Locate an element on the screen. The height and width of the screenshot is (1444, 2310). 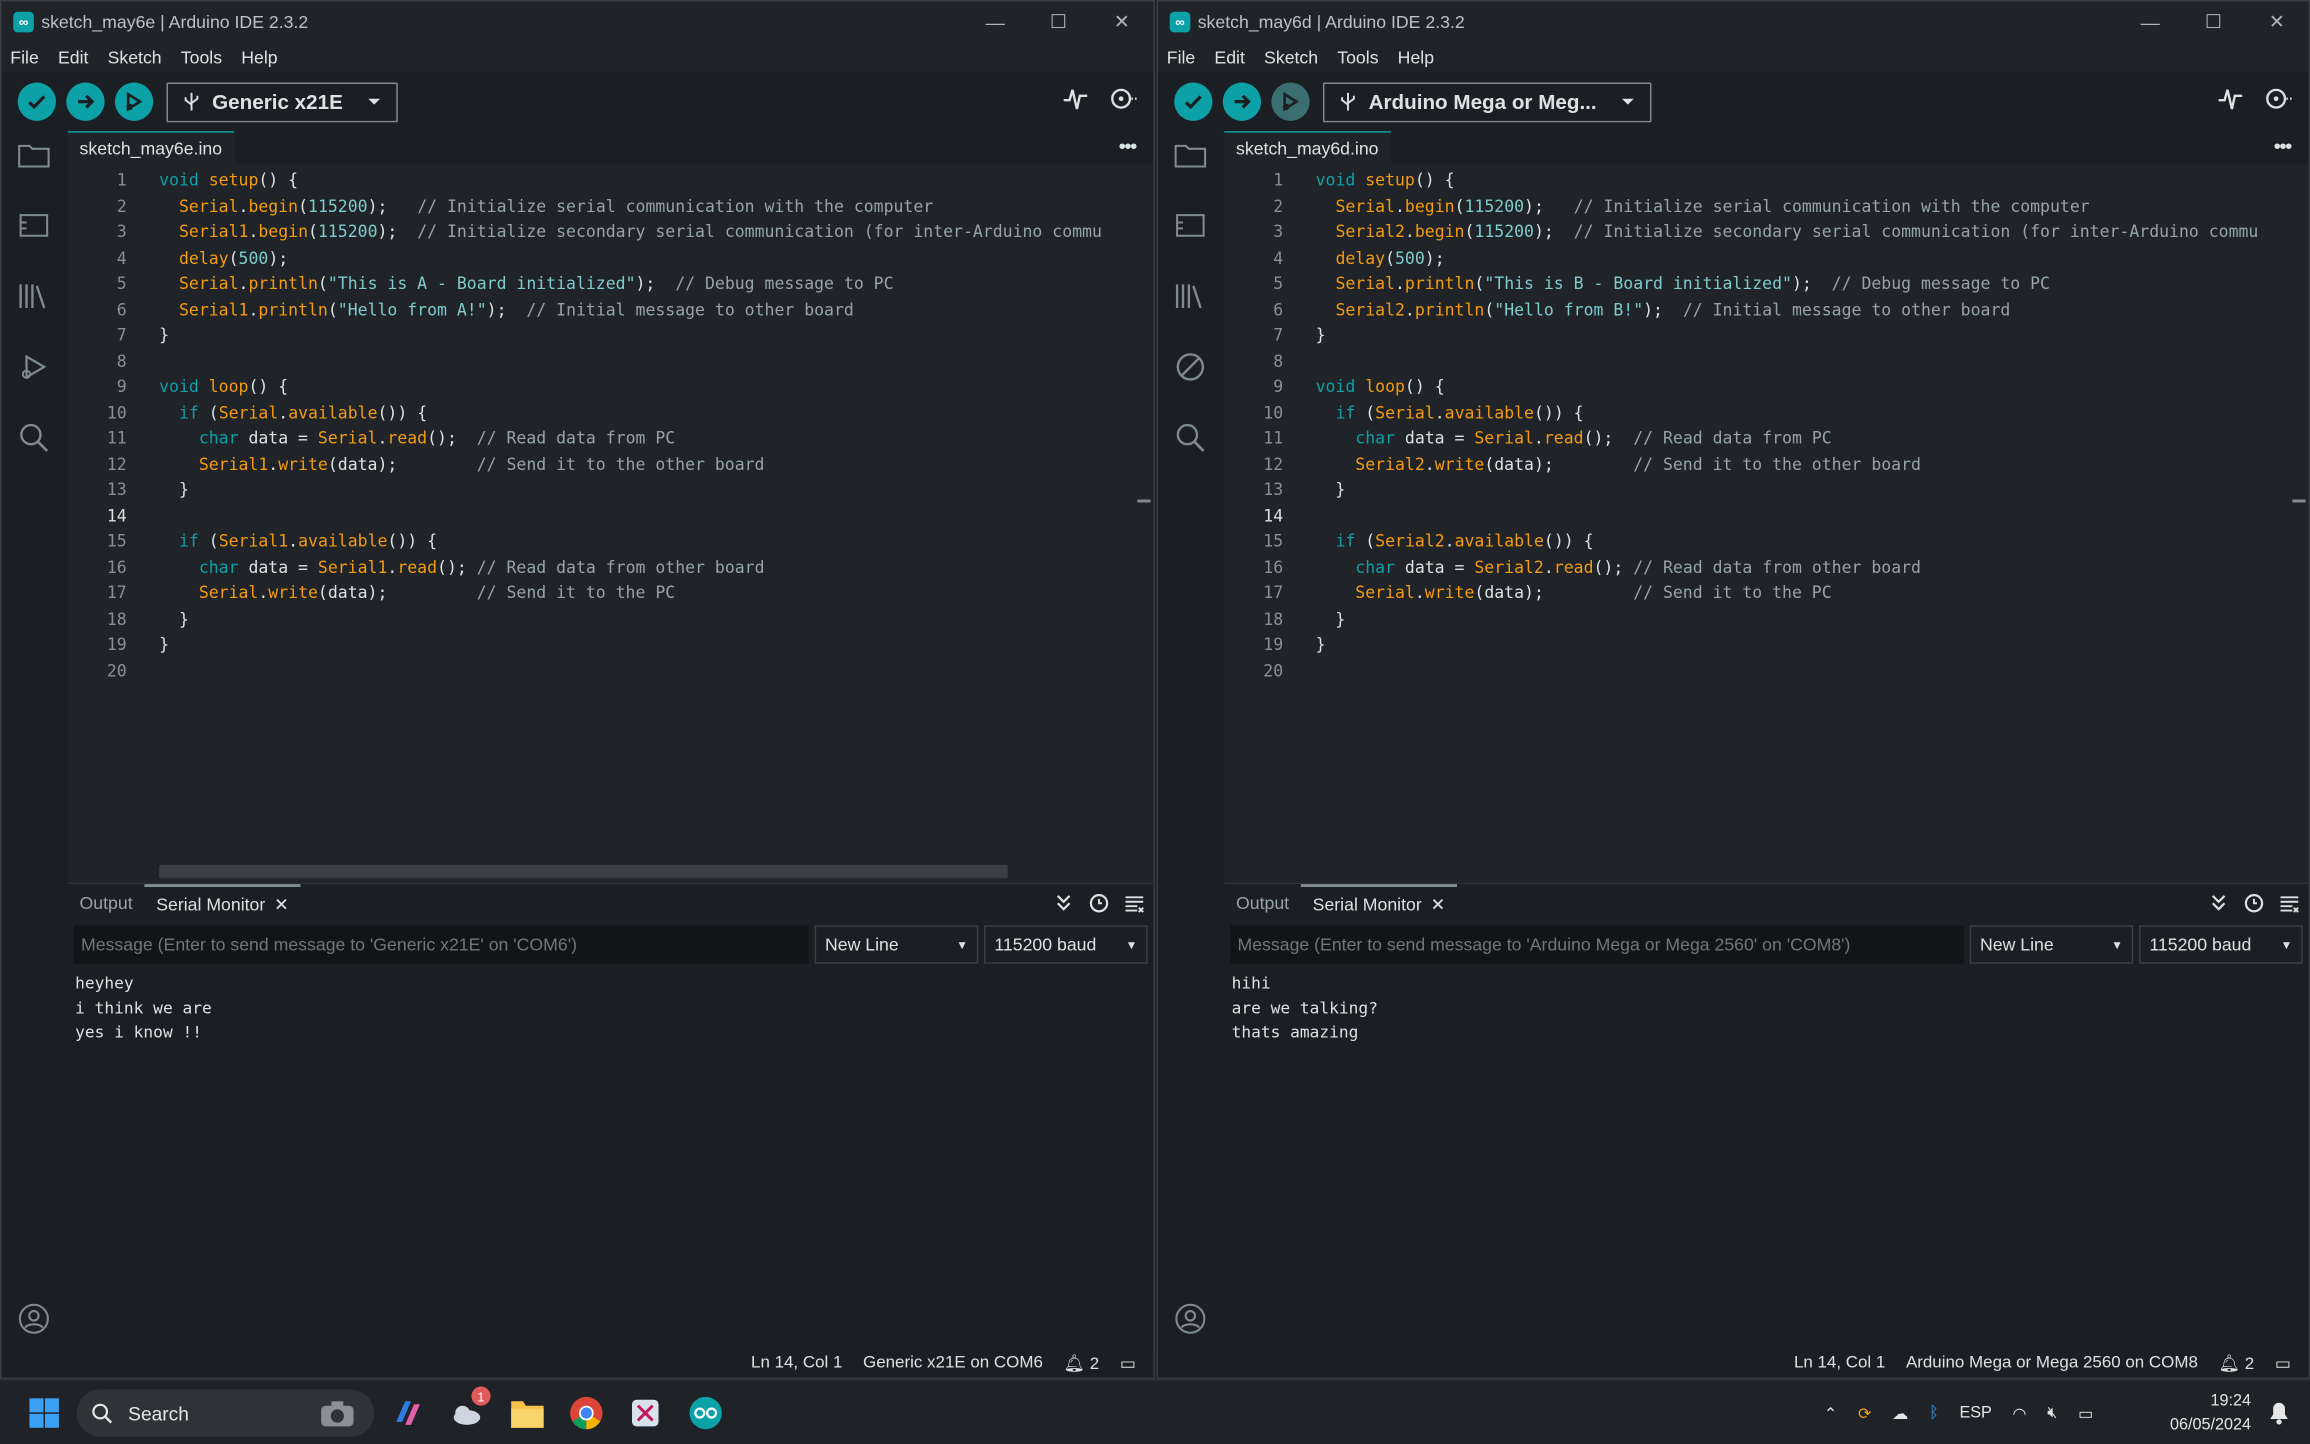
vertical-scrollbar is located at coordinates (1144, 523).